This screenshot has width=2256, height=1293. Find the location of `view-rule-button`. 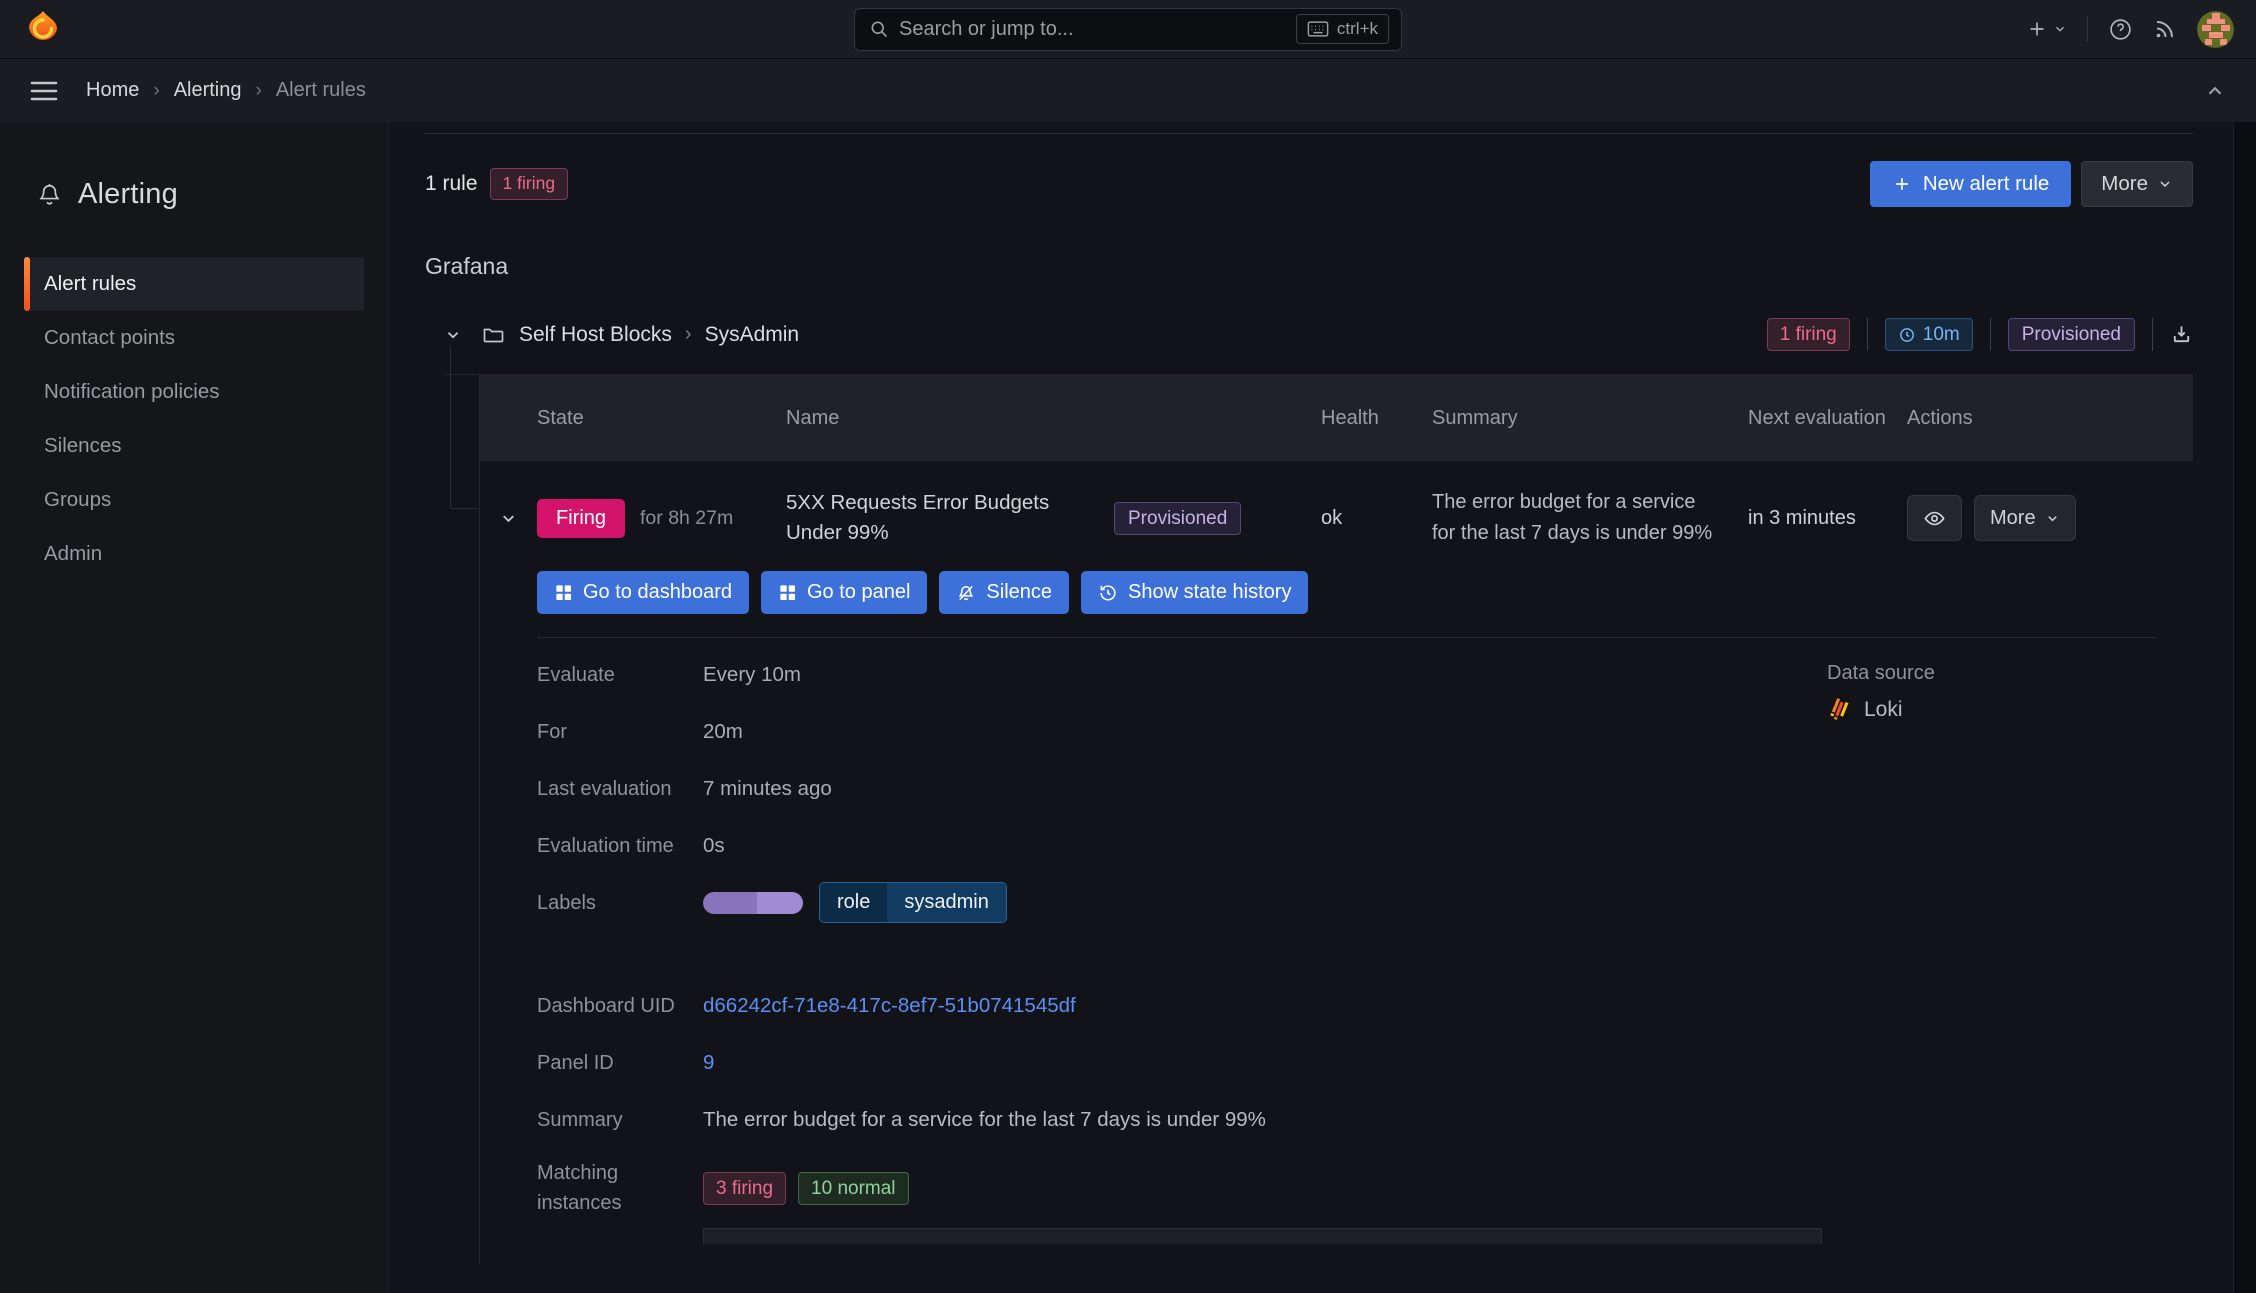

view-rule-button is located at coordinates (1934, 518).